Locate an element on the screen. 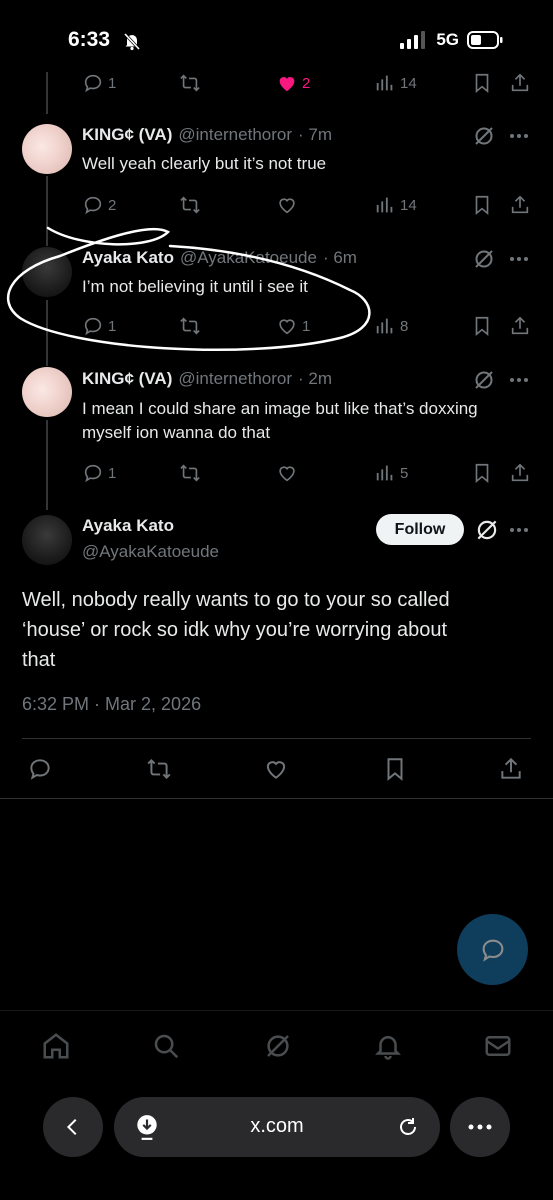 The image size is (553, 1200). bottom-nav is located at coordinates (276, 1045).